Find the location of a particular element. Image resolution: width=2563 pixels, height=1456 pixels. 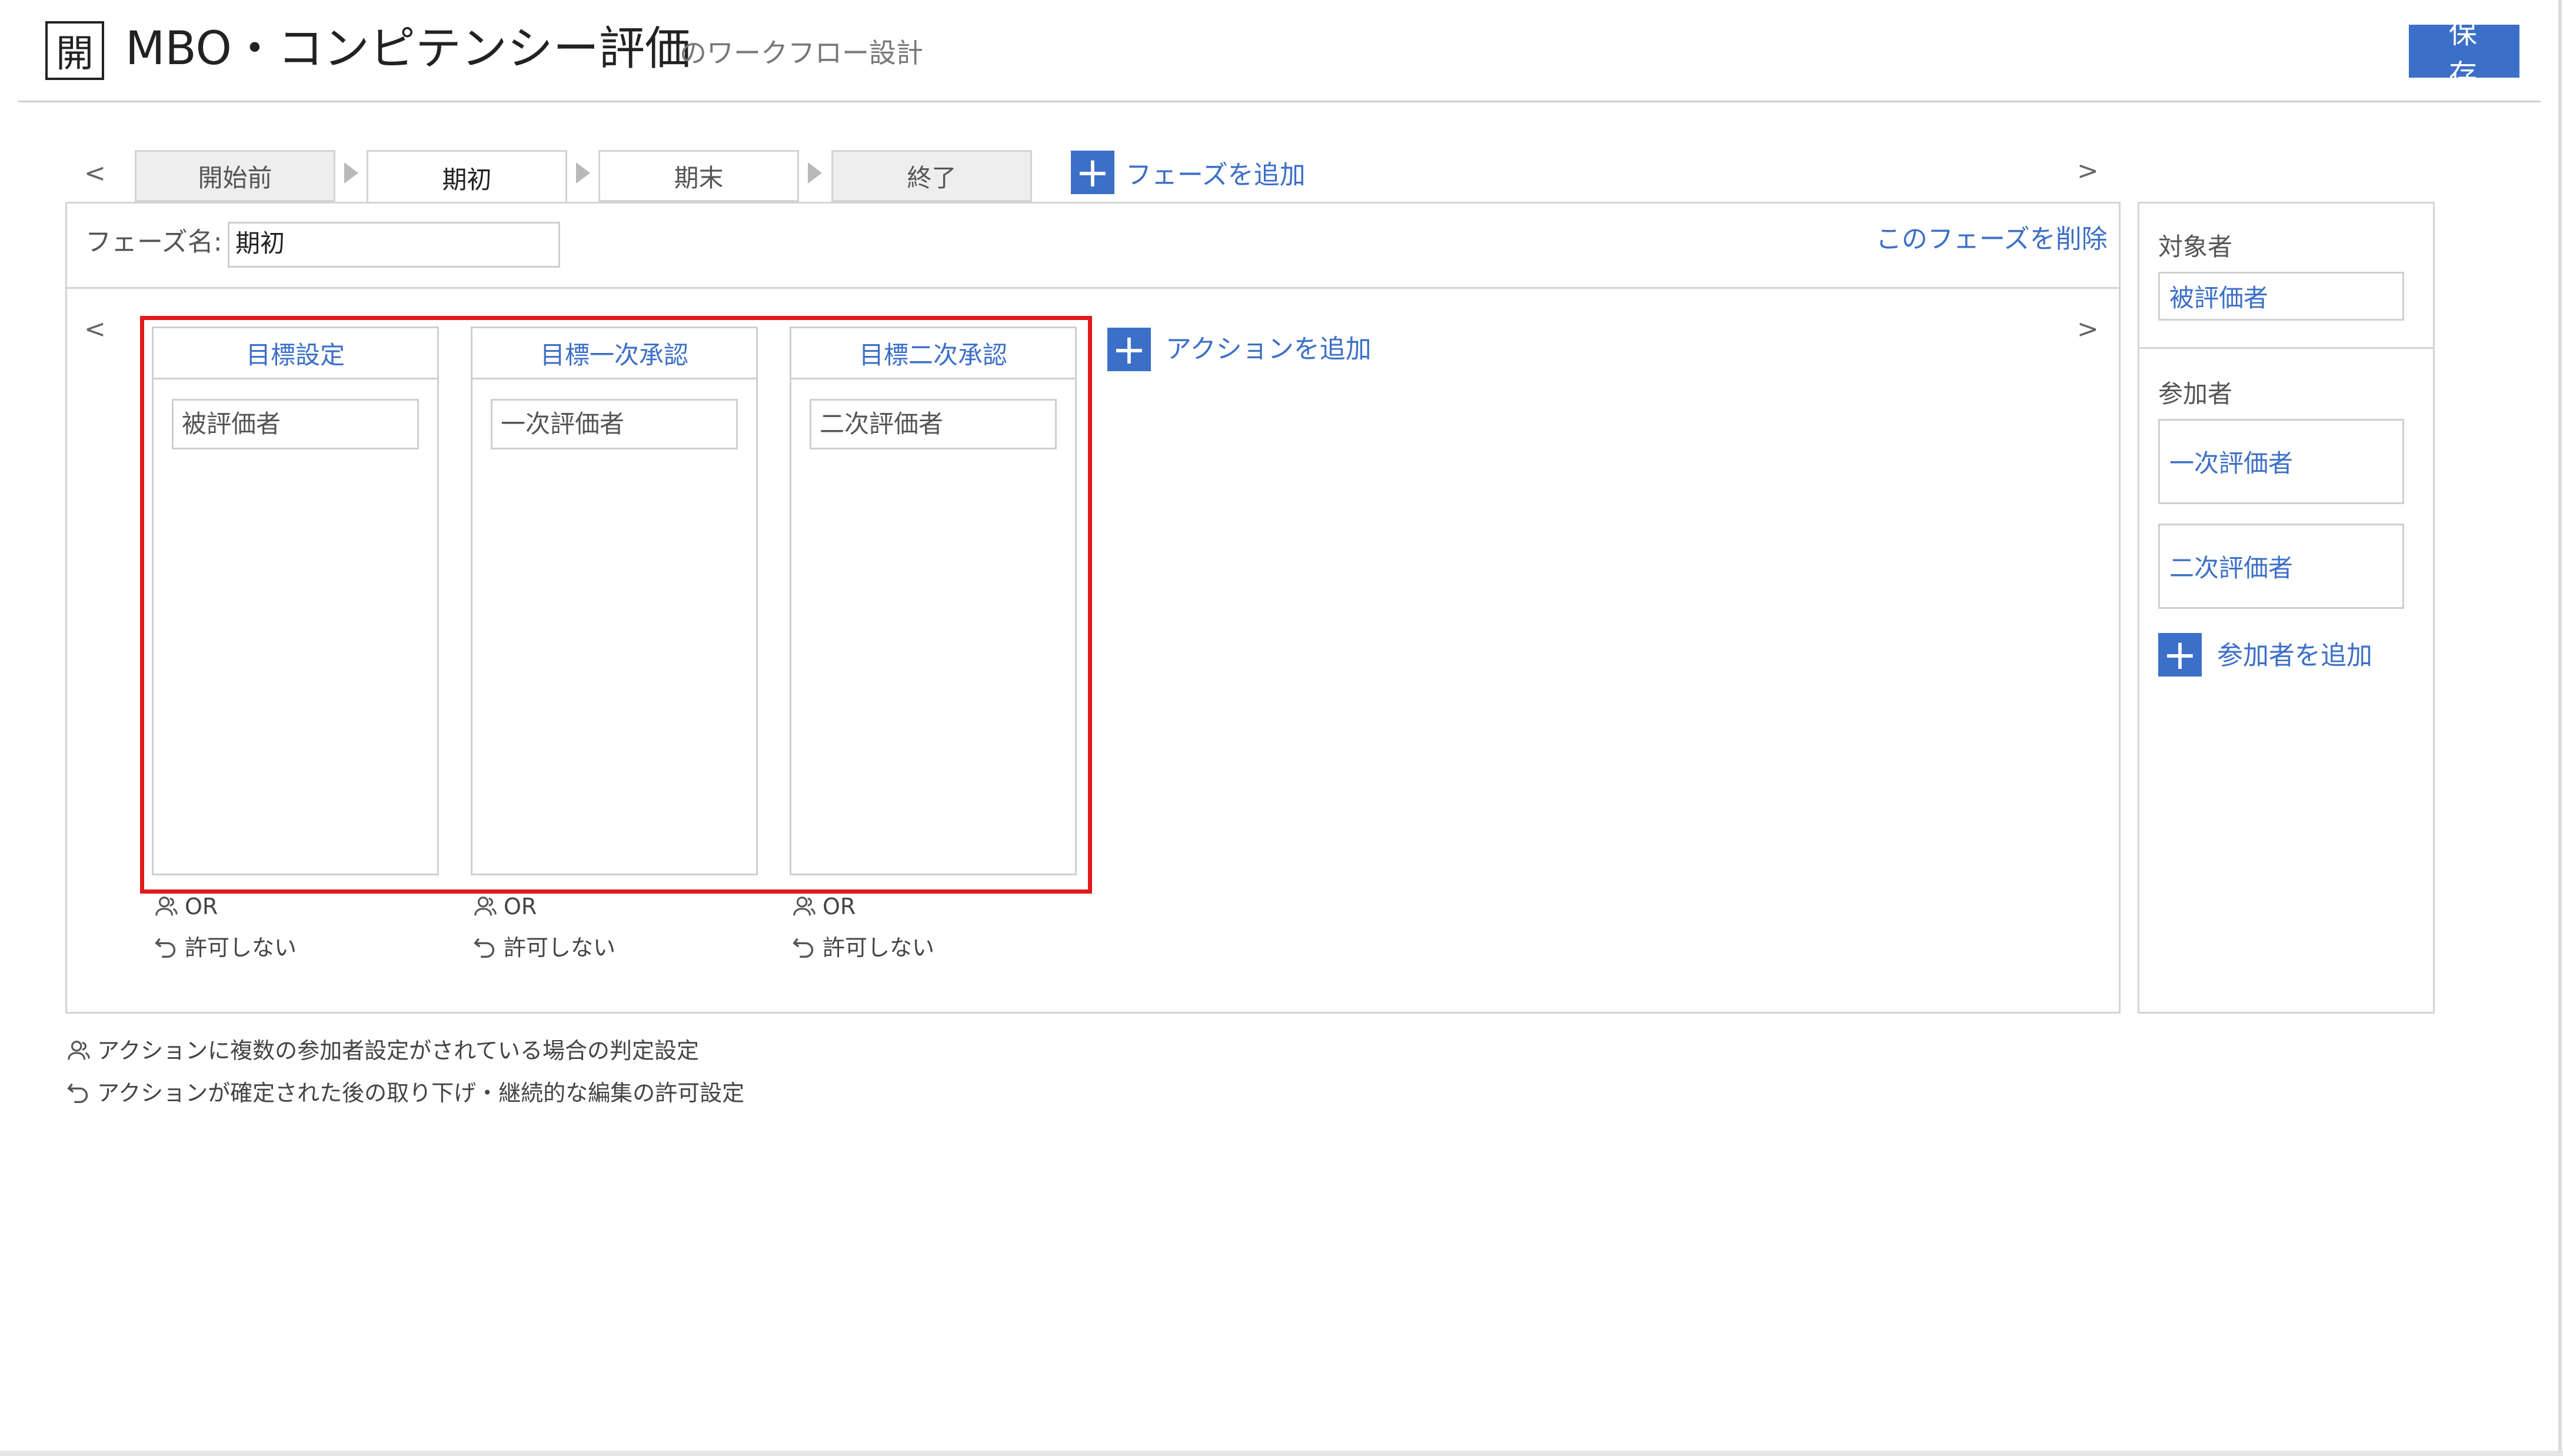

logo-char: 開 is located at coordinates (75, 54).